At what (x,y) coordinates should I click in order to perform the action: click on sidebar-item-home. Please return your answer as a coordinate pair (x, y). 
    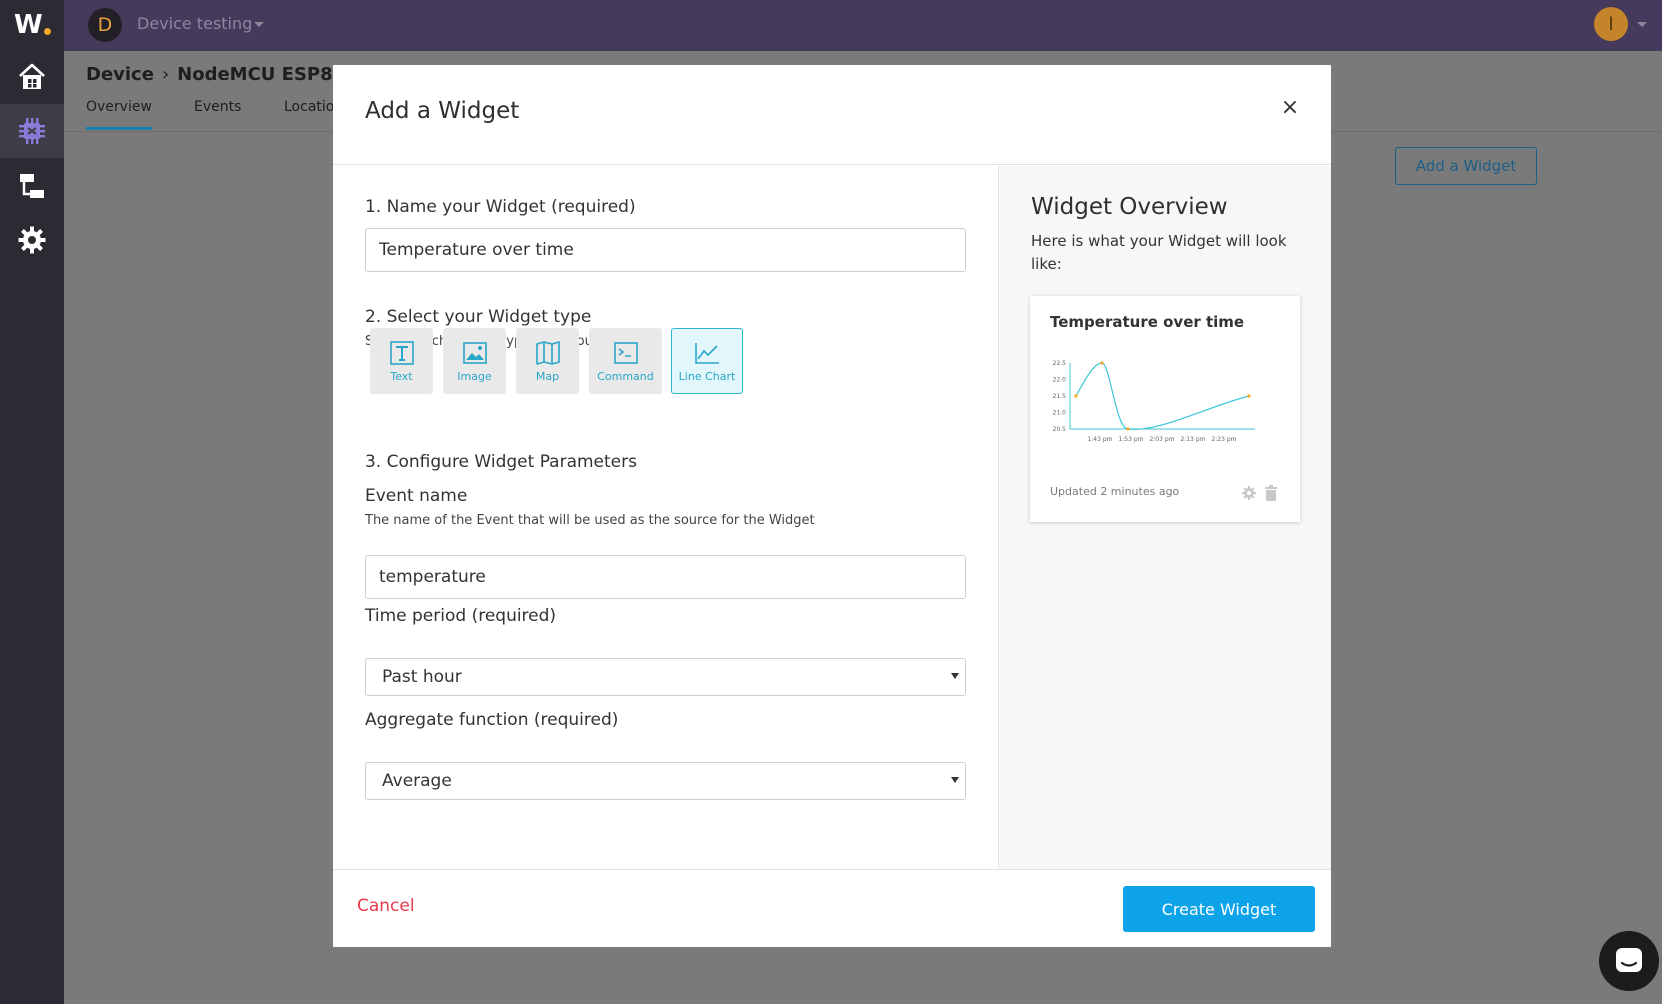
    Looking at the image, I should click on (32, 77).